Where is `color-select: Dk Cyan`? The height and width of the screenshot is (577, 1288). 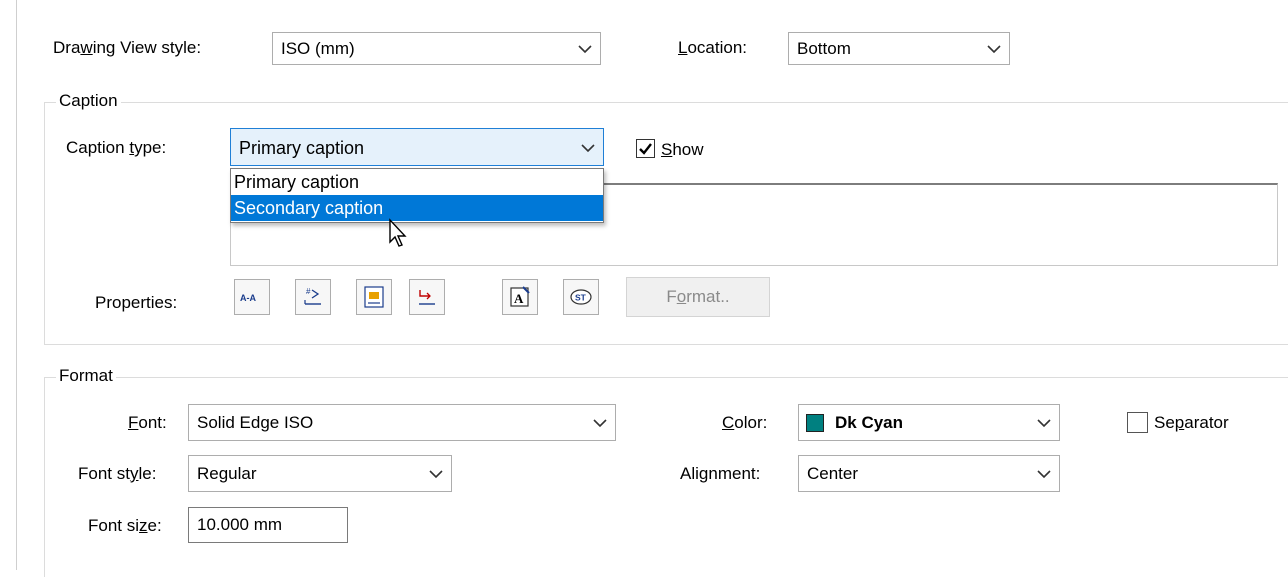
color-select: Dk Cyan is located at coordinates (929, 422).